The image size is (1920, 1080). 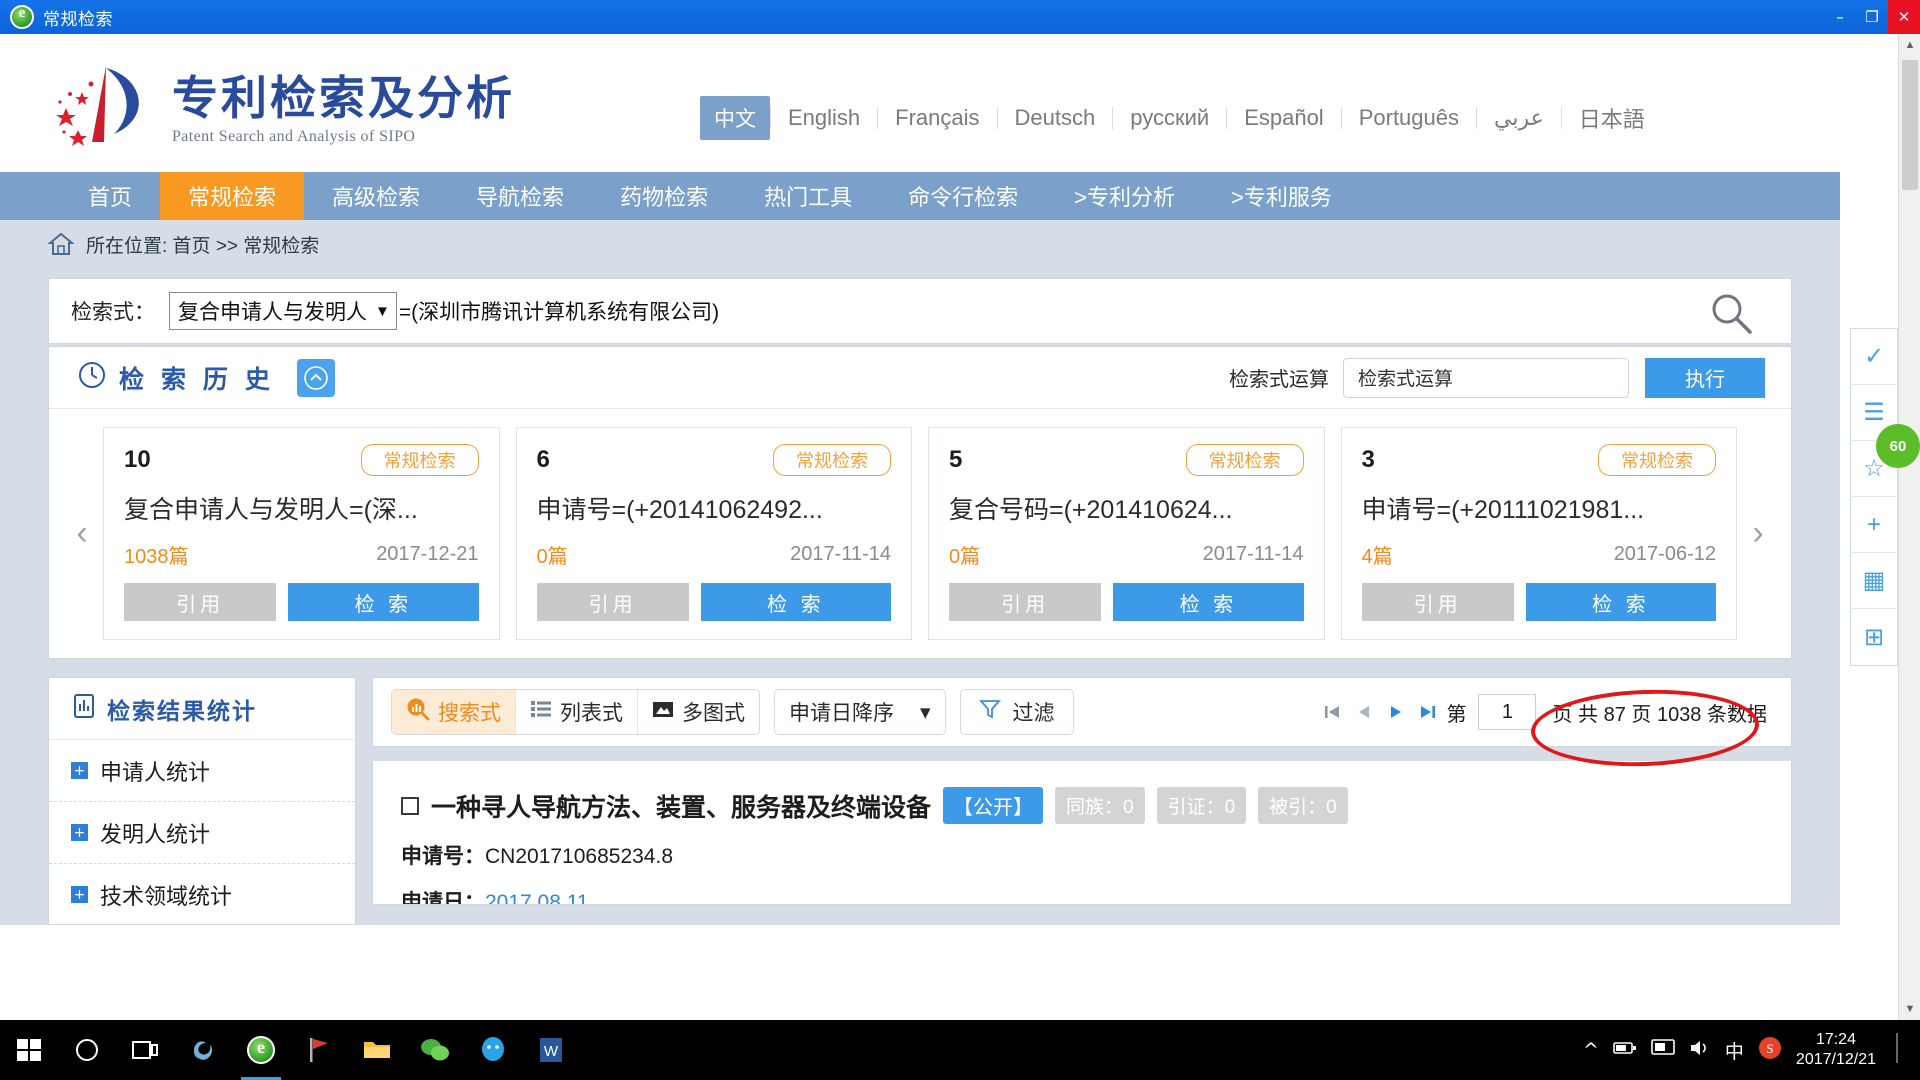 What do you see at coordinates (1332, 712) in the screenshot?
I see `first-page-icon` at bounding box center [1332, 712].